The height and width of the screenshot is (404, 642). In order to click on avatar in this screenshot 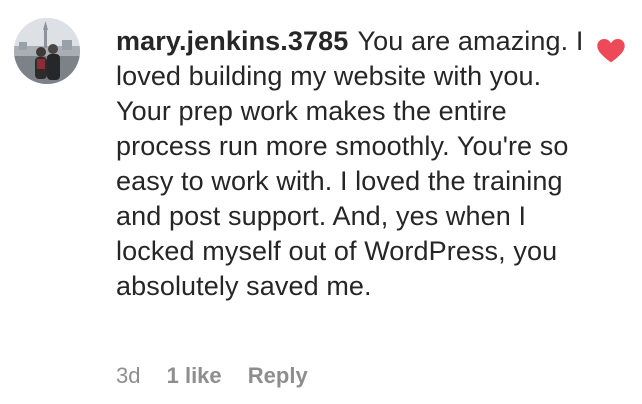, I will do `click(47, 51)`.